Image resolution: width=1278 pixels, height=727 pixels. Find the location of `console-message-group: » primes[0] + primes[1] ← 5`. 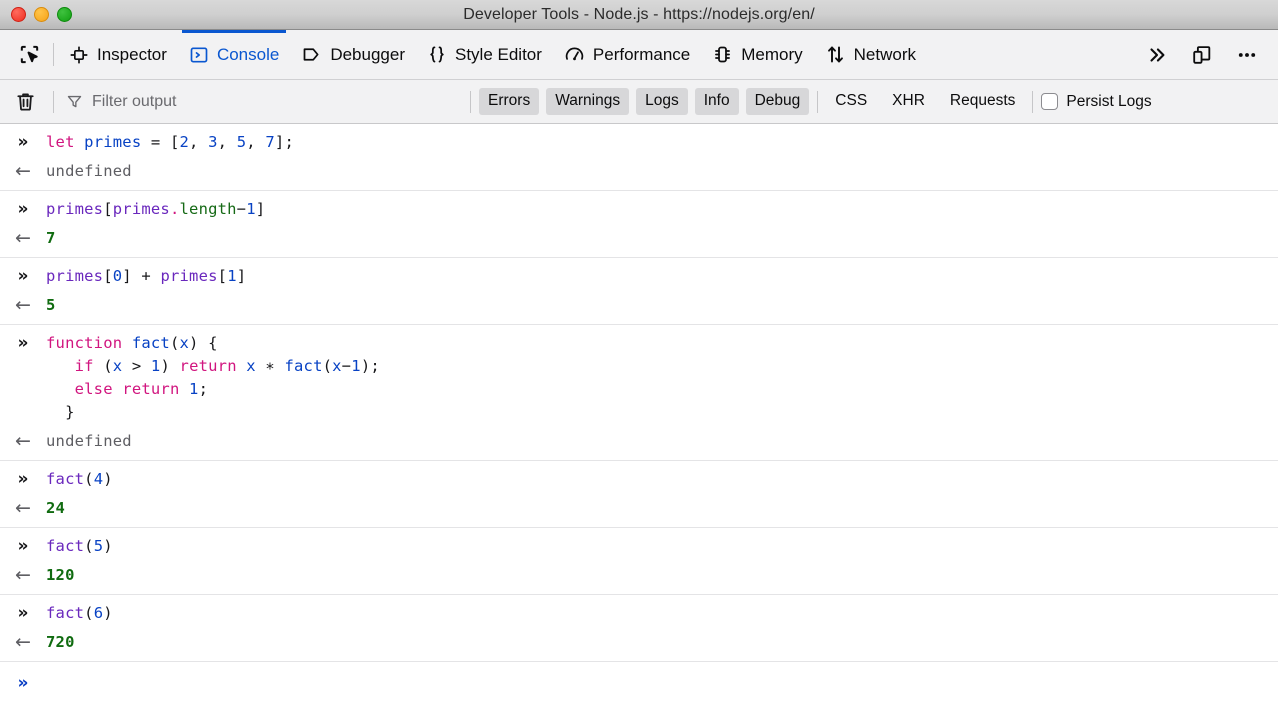

console-message-group: » primes[0] + primes[1] ← 5 is located at coordinates (639, 291).